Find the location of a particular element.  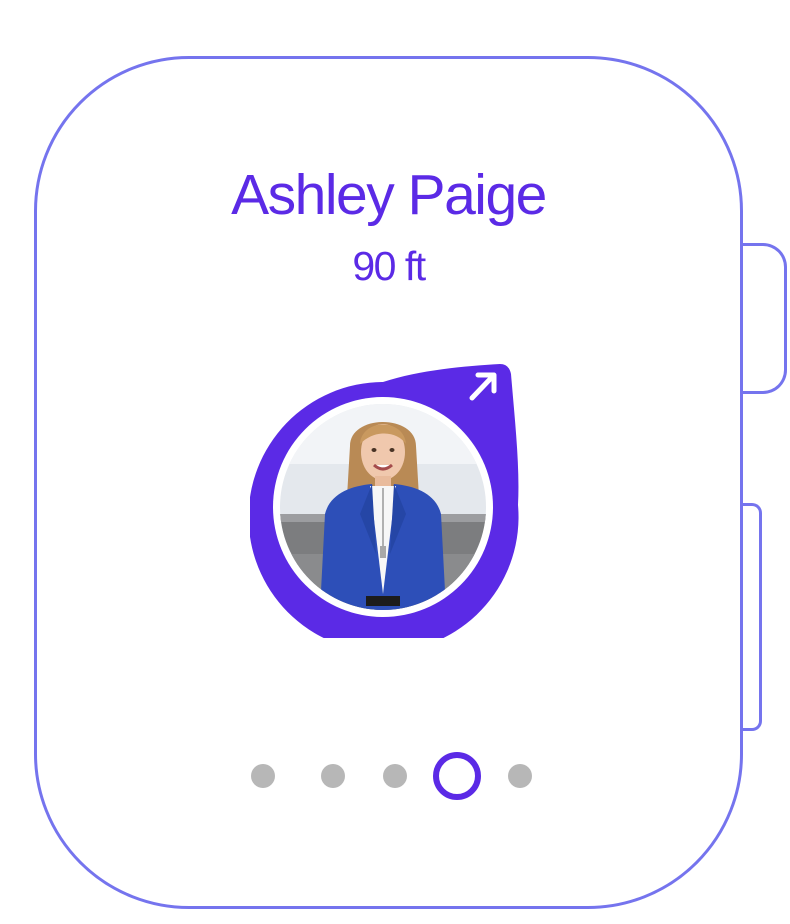

direction-compass is located at coordinates (385, 500).